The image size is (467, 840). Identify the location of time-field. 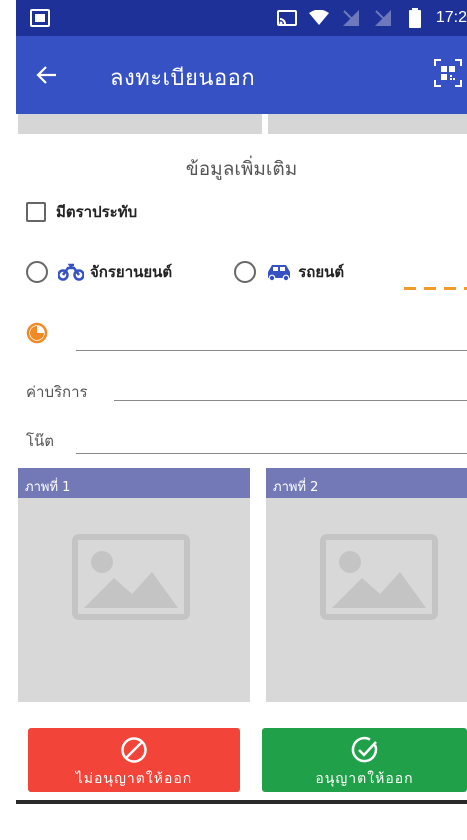
(246, 337).